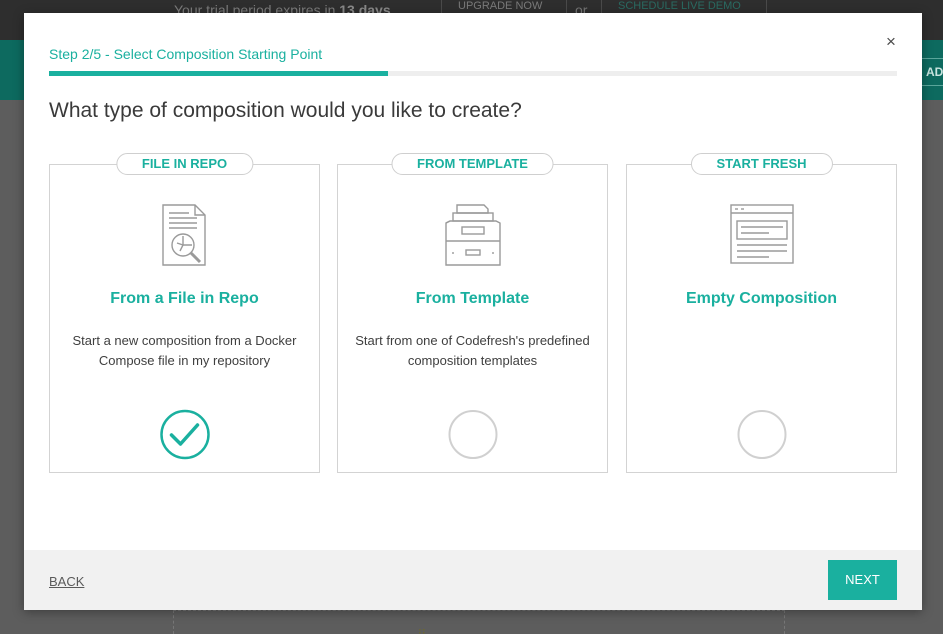  Describe the element at coordinates (184, 434) in the screenshot. I see `selected-check-icon` at that location.